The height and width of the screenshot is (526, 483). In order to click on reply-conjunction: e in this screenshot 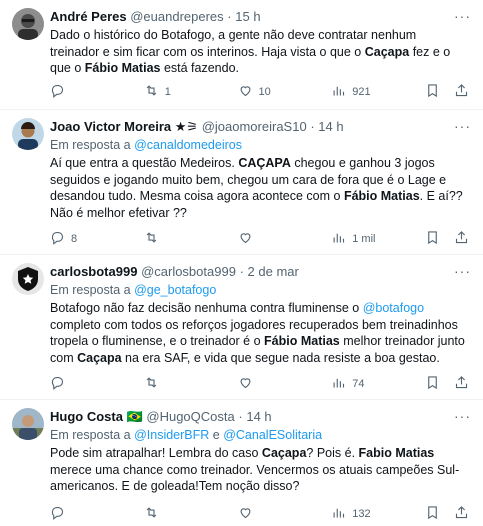, I will do `click(216, 435)`.